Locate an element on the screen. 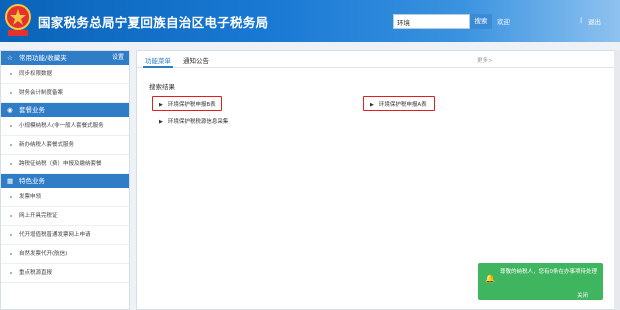 Image resolution: width=620 pixels, height=310 pixels. sidebar-item-cross-tax-package: 跨税征纳税（费）申报及缴纳套餐 is located at coordinates (65, 164).